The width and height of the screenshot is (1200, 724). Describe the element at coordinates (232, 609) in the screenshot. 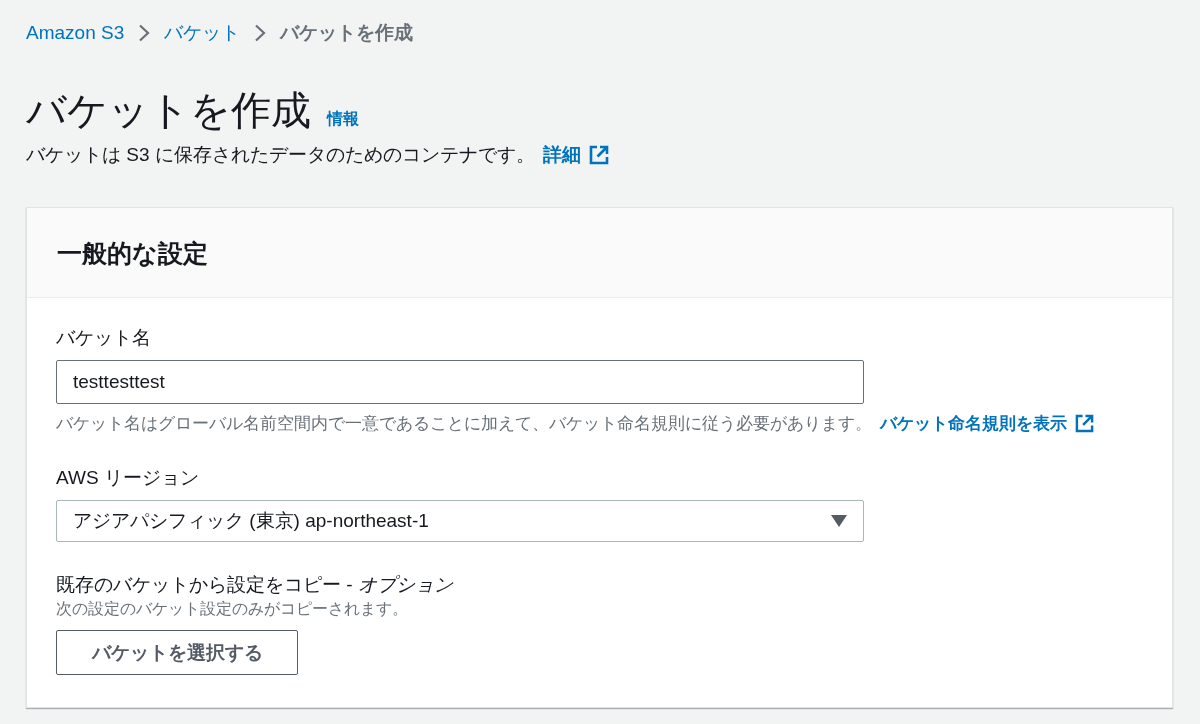

I see `hint-text: 次の設定のバケット設定のみがコピーされます。` at that location.